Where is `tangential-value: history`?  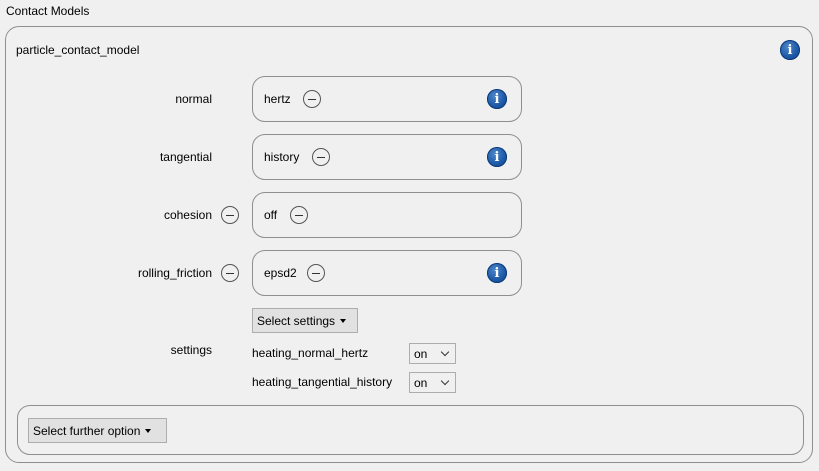
tangential-value: history is located at coordinates (282, 157).